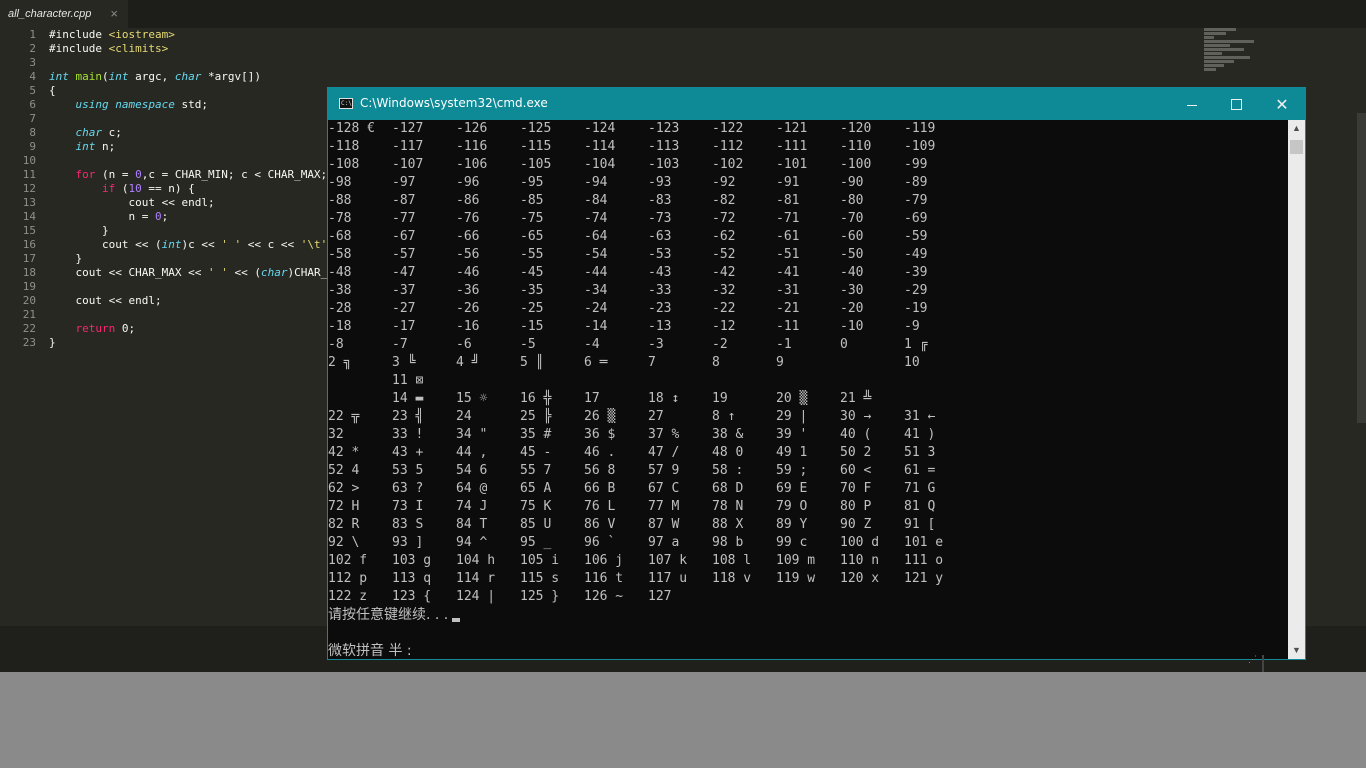 This screenshot has width=1366, height=768. Describe the element at coordinates (228, 77) in the screenshot. I see `code-line: int main(int argc, char *argv[])` at that location.